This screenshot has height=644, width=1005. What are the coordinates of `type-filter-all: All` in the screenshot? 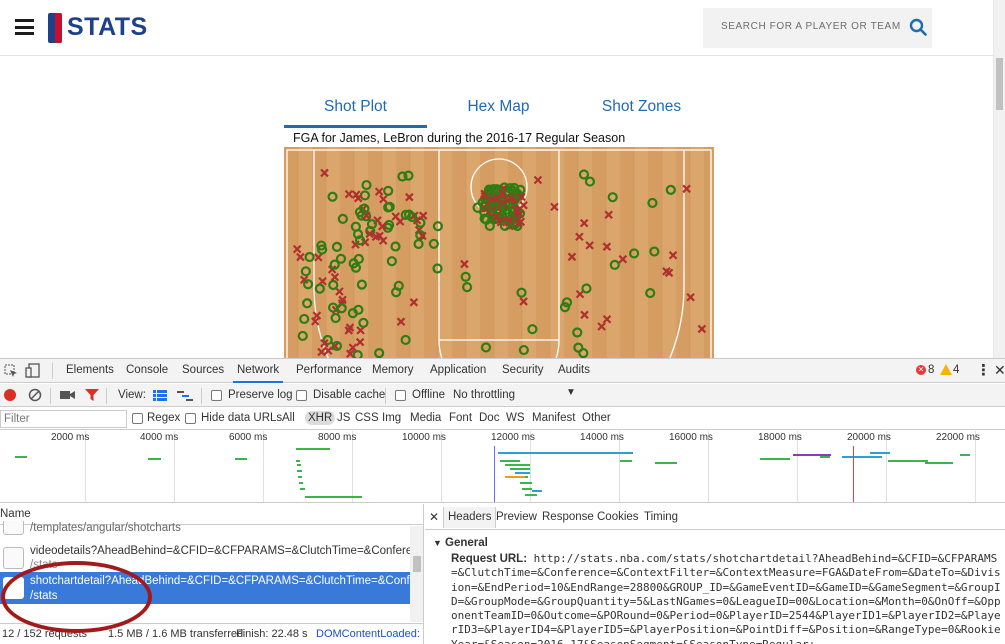 It's located at (288, 418).